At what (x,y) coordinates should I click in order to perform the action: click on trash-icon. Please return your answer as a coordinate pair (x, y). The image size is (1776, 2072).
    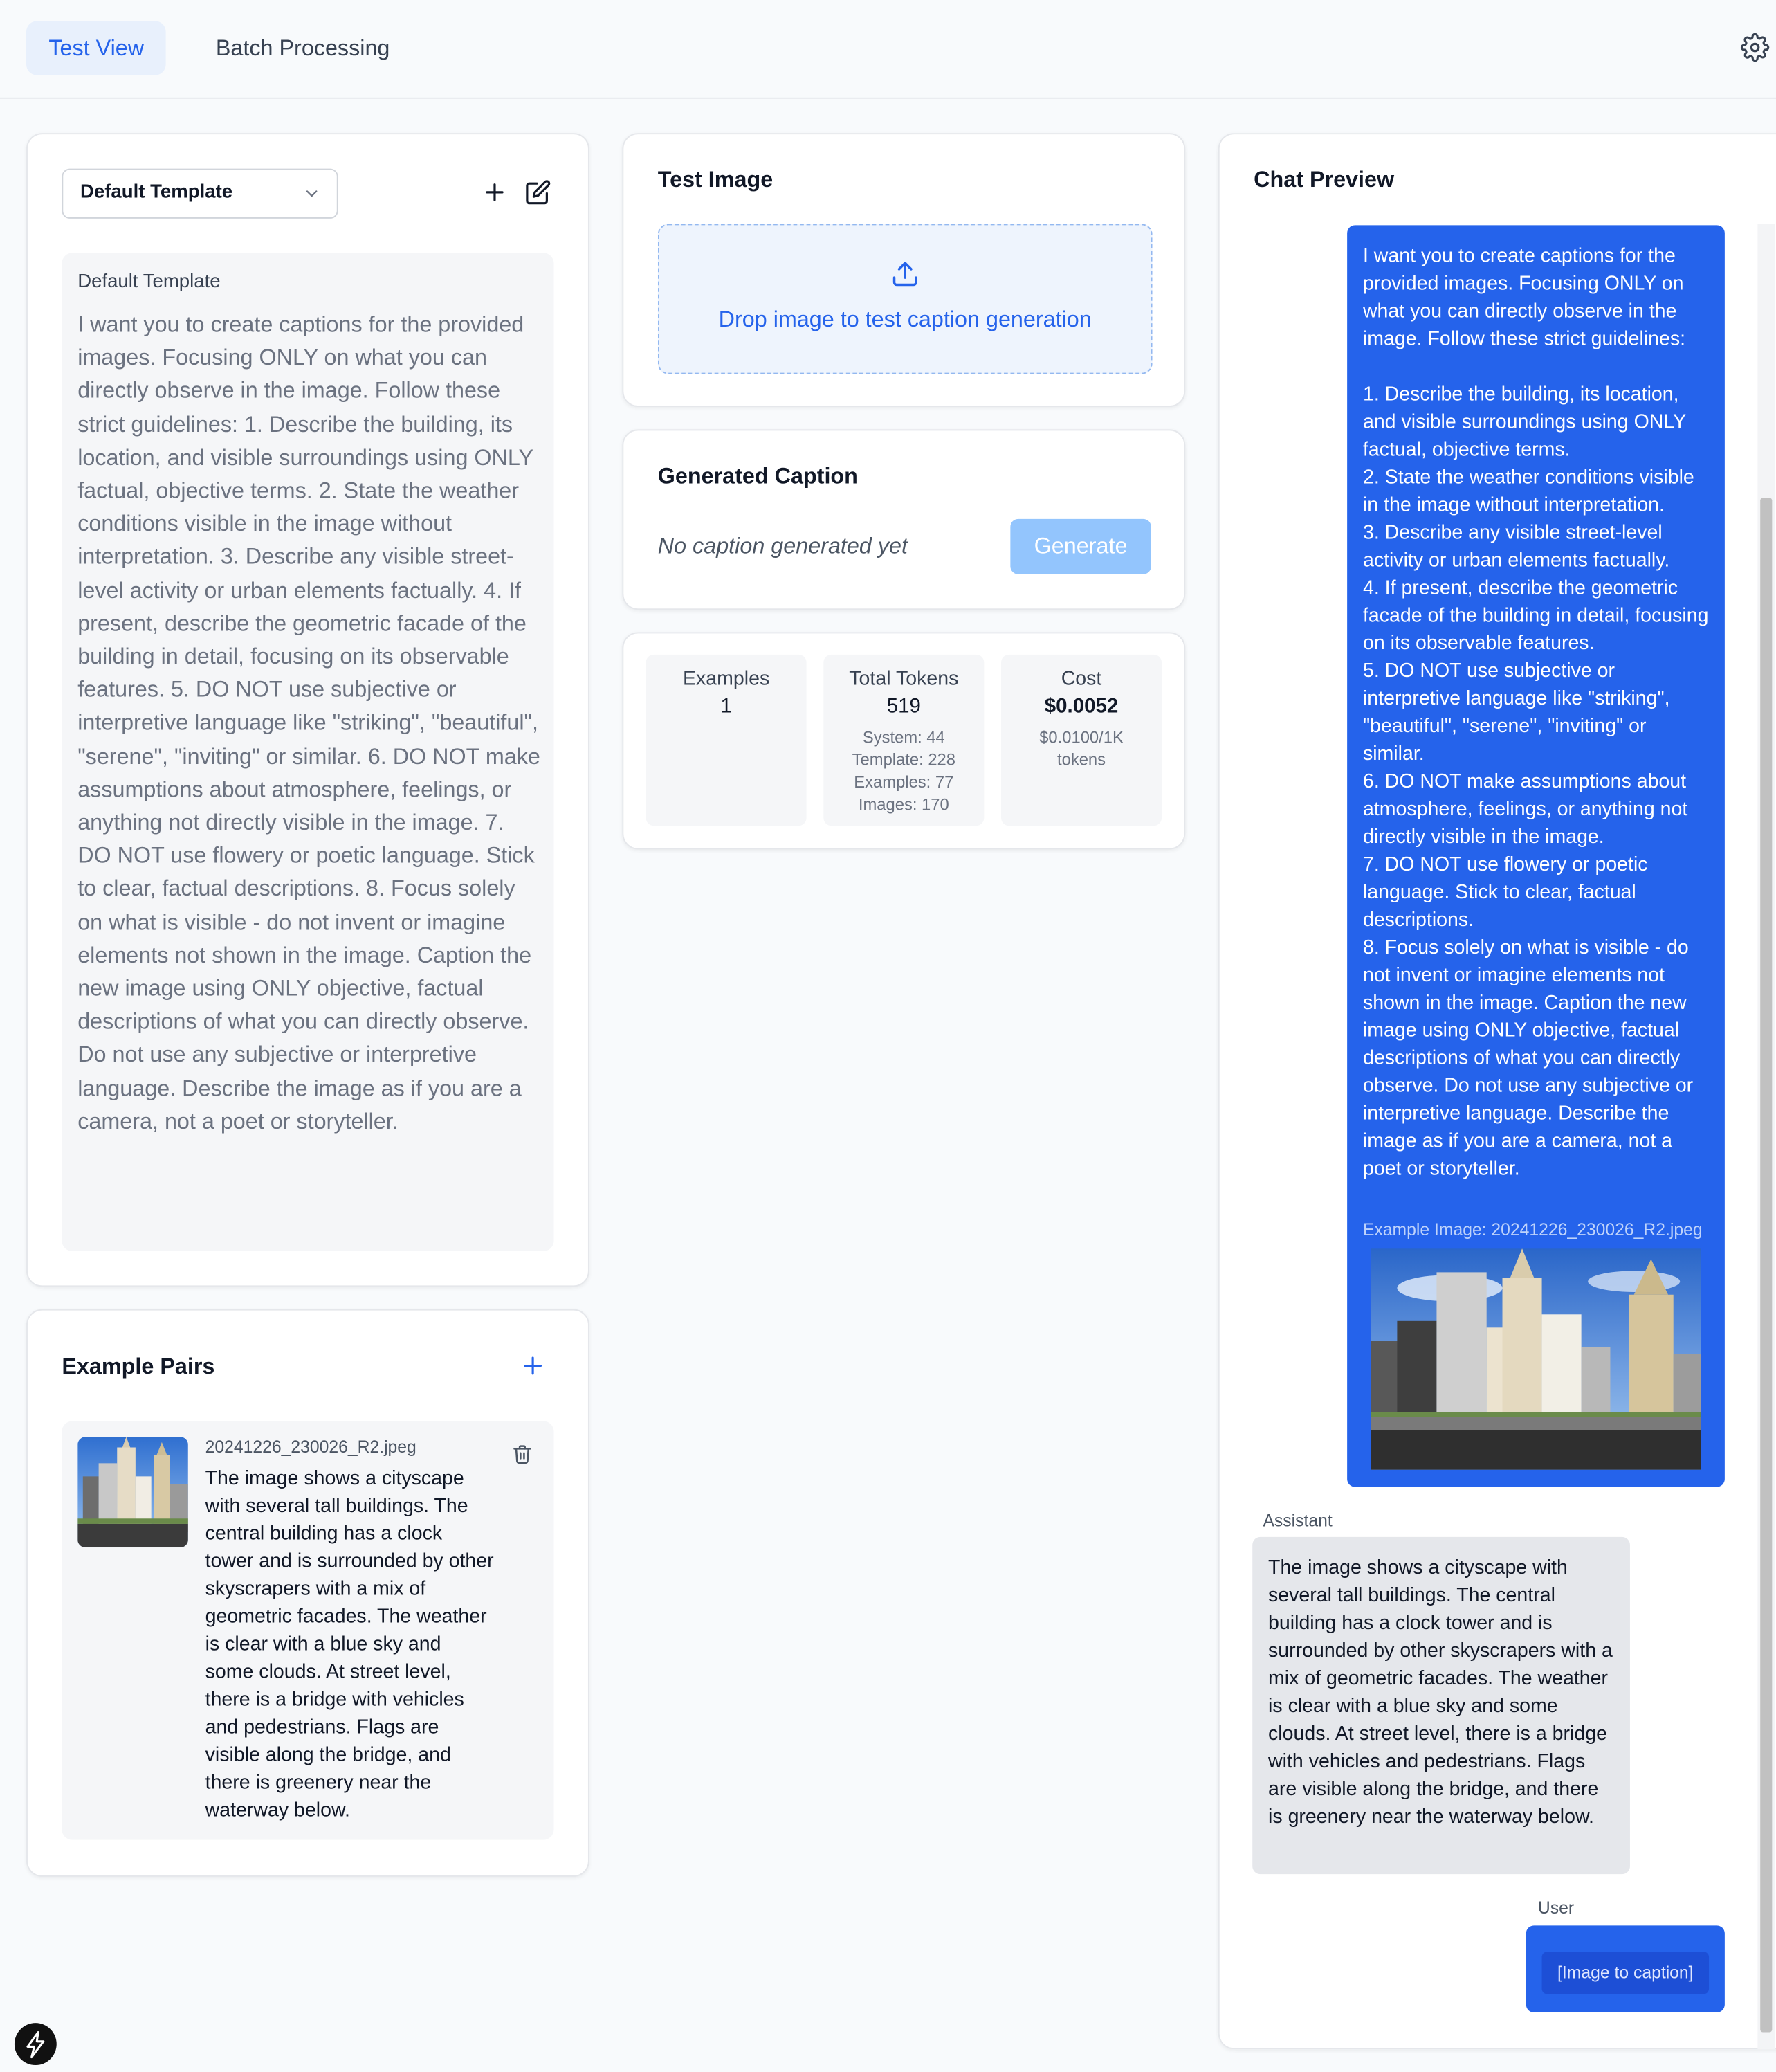
    Looking at the image, I should click on (523, 1454).